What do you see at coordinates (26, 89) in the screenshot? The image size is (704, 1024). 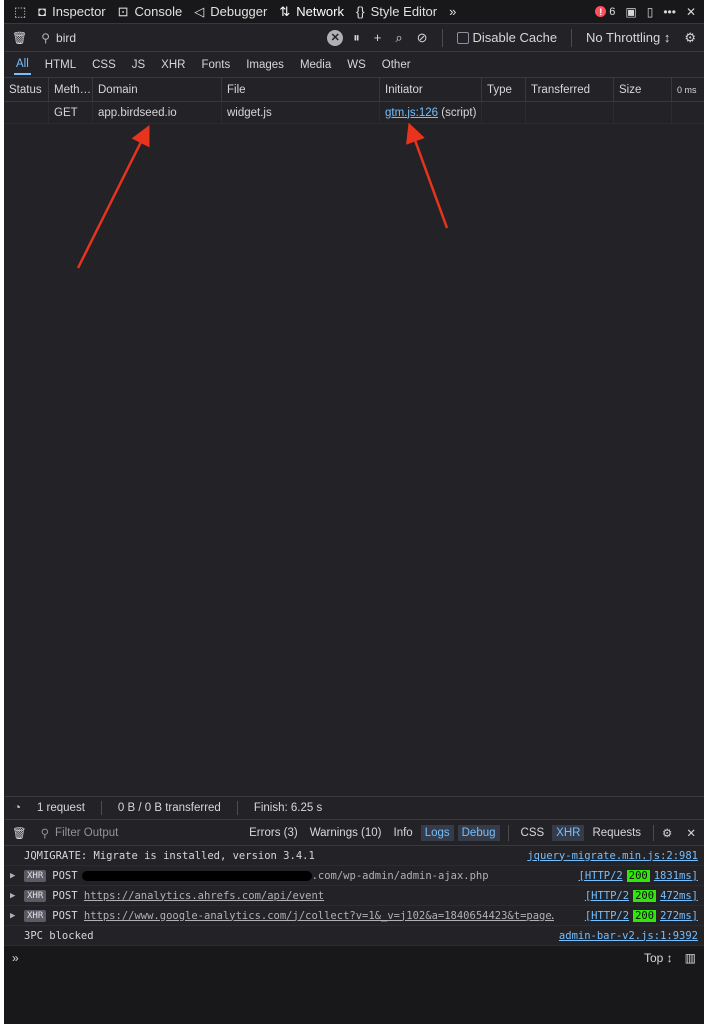 I see `column-status: Status` at bounding box center [26, 89].